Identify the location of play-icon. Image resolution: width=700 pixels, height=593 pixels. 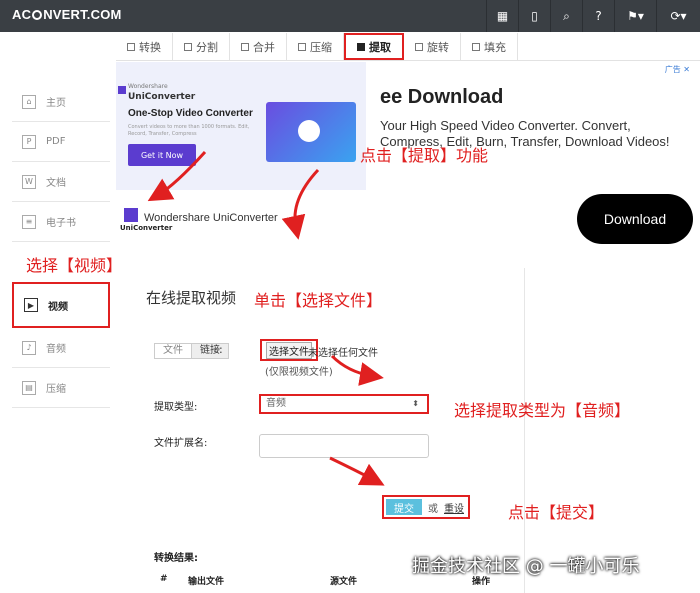
(309, 131).